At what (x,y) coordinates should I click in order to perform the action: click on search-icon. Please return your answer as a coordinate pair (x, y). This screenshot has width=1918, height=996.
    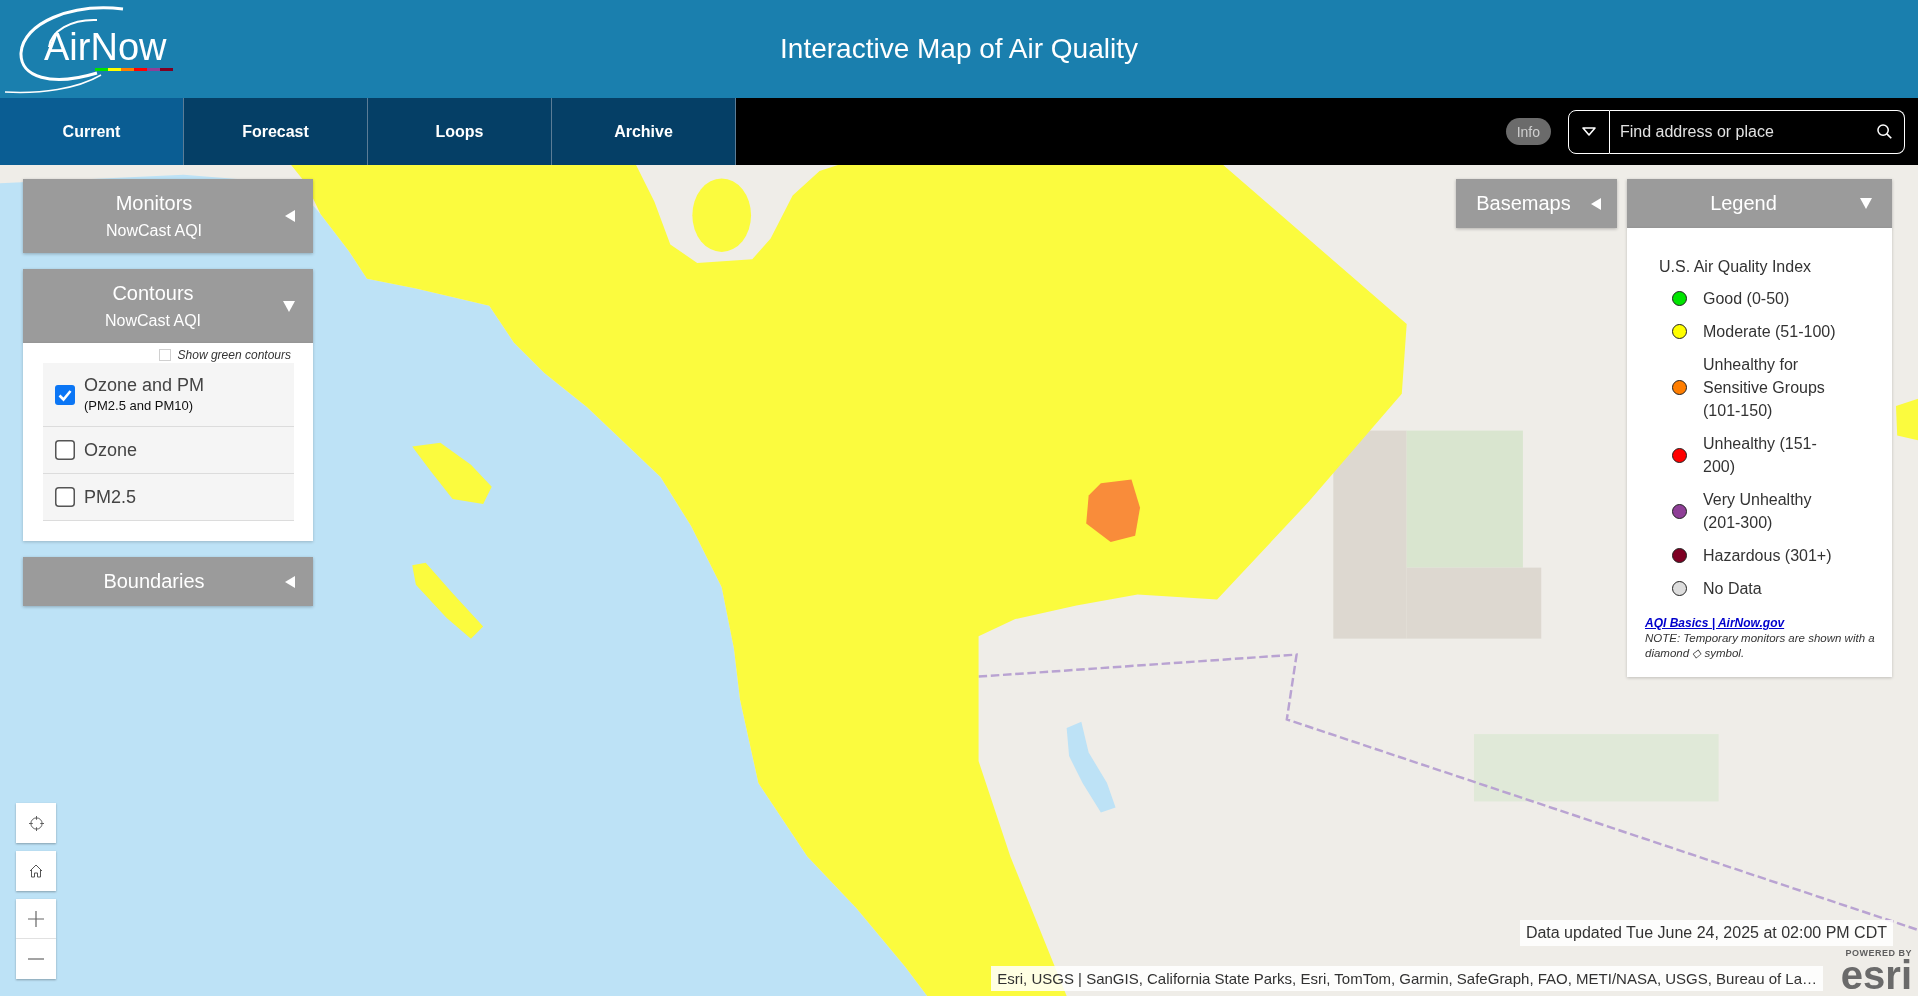
    Looking at the image, I should click on (1884, 131).